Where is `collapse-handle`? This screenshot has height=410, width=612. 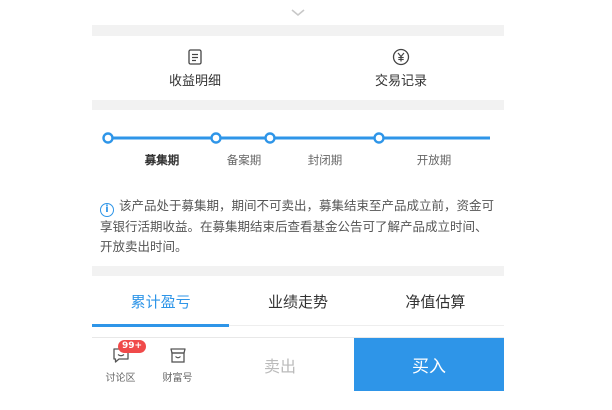
collapse-handle is located at coordinates (298, 13).